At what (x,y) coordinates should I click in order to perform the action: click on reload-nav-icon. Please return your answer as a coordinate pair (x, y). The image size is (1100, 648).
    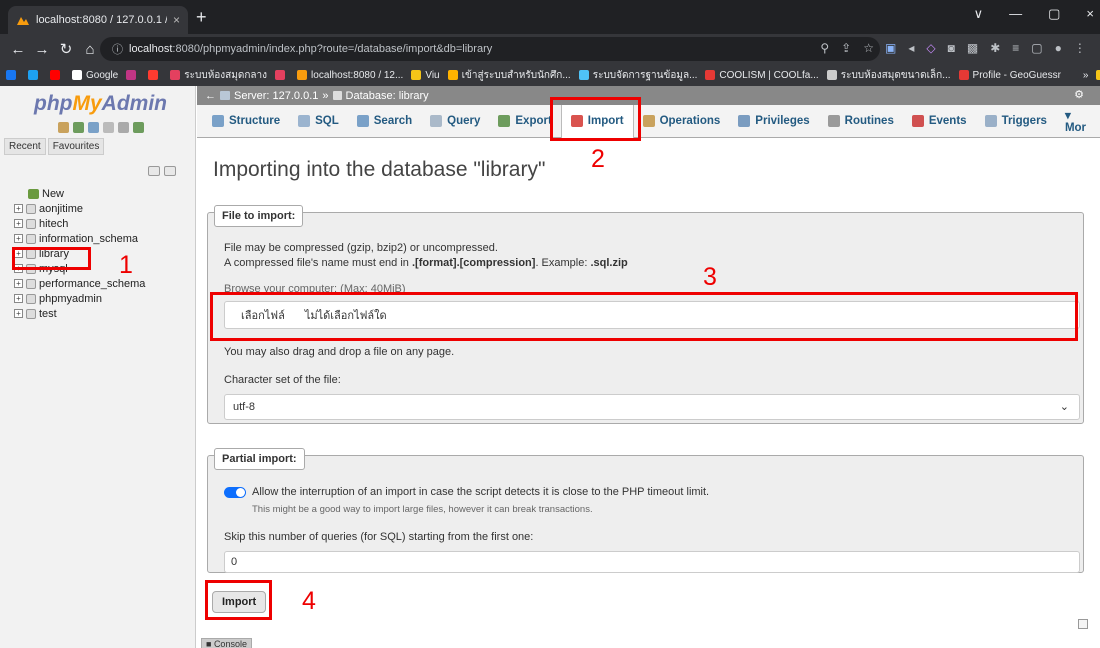
    Looking at the image, I should click on (138, 127).